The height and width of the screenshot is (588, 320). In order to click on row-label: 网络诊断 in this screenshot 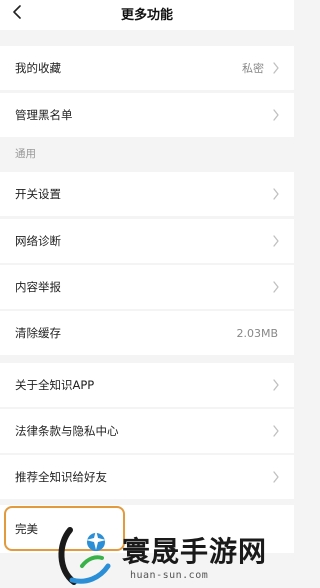, I will do `click(38, 241)`.